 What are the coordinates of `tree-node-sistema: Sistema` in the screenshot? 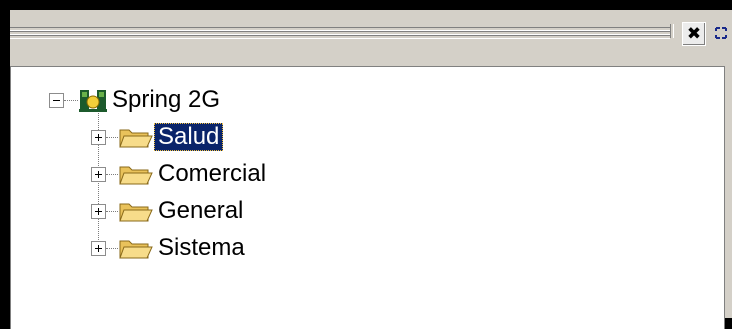 It's located at (170, 248).